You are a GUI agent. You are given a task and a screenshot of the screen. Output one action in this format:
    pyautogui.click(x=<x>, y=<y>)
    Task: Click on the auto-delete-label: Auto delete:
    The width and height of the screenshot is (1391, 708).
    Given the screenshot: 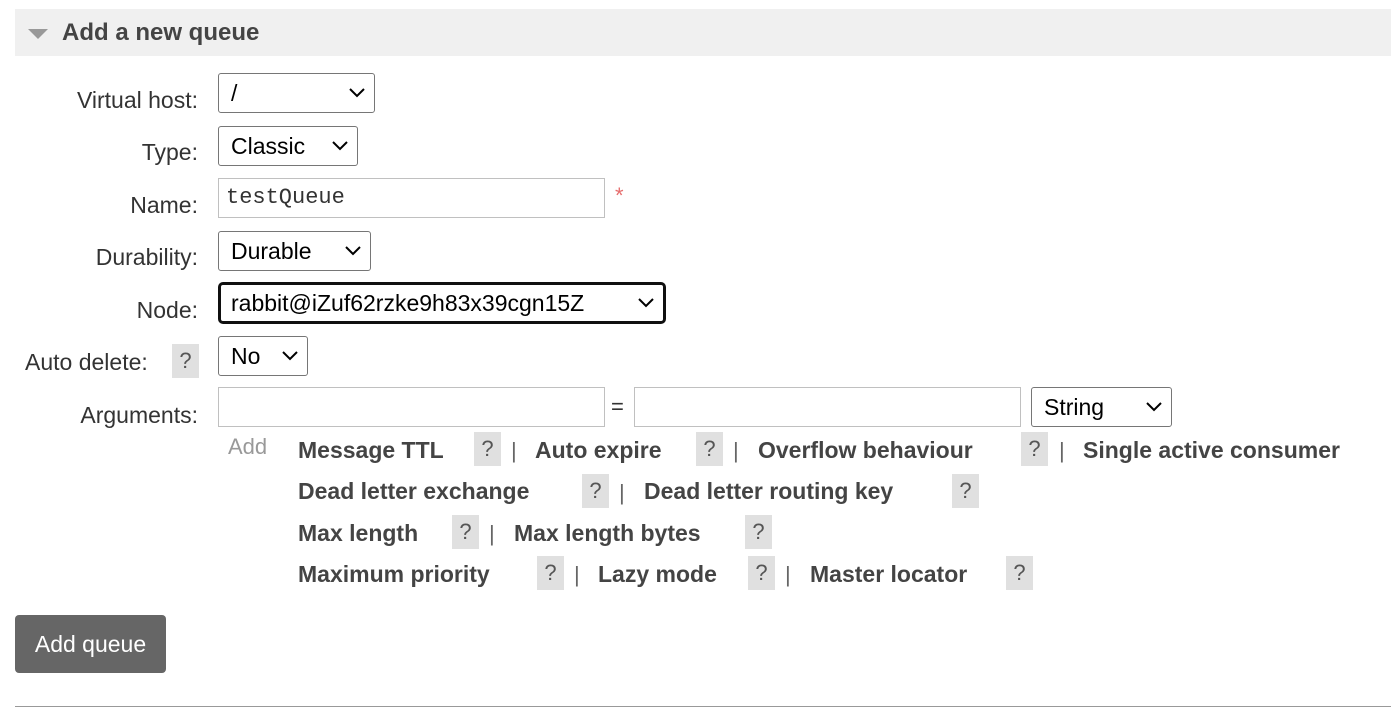 What is the action you would take?
    pyautogui.click(x=86, y=362)
    